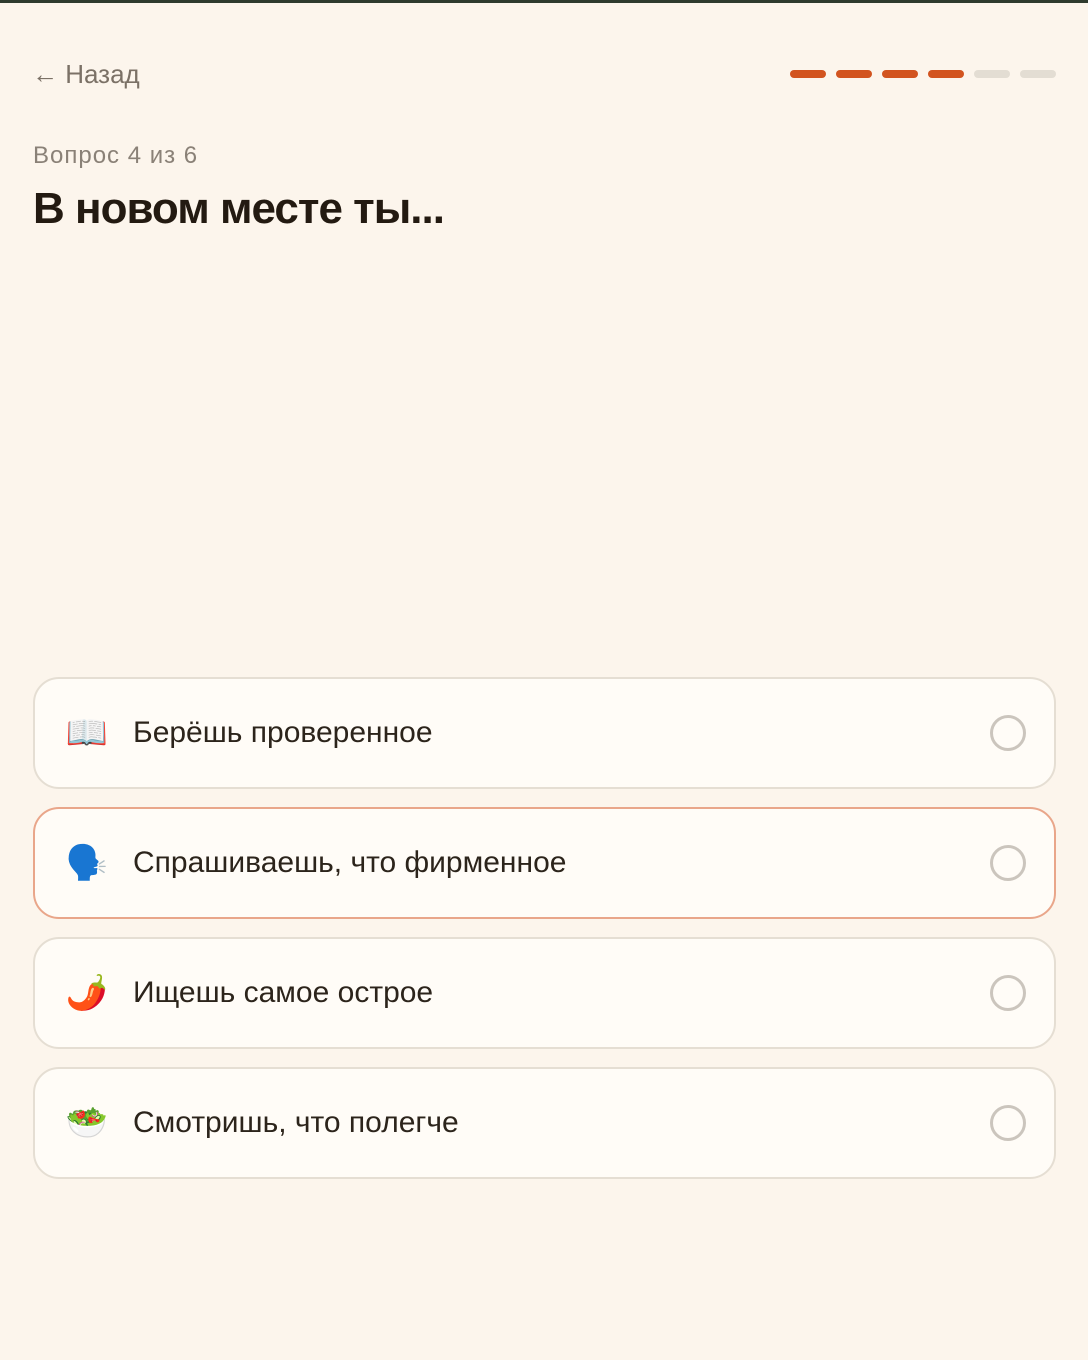  What do you see at coordinates (283, 992) in the screenshot?
I see `answer-option-label: Ищешь самое острое` at bounding box center [283, 992].